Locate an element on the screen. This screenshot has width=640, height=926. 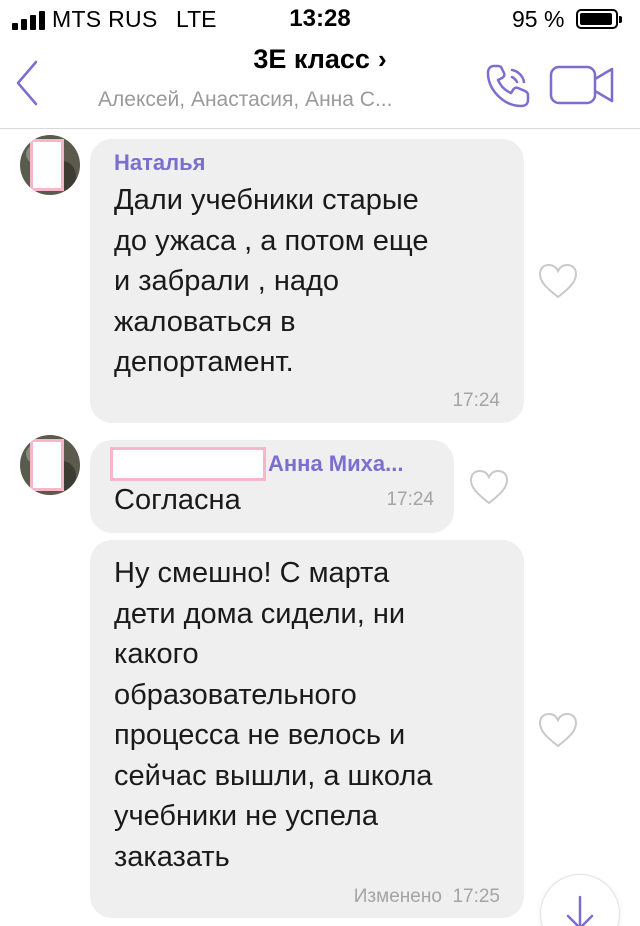
video-camera-icon is located at coordinates (581, 85).